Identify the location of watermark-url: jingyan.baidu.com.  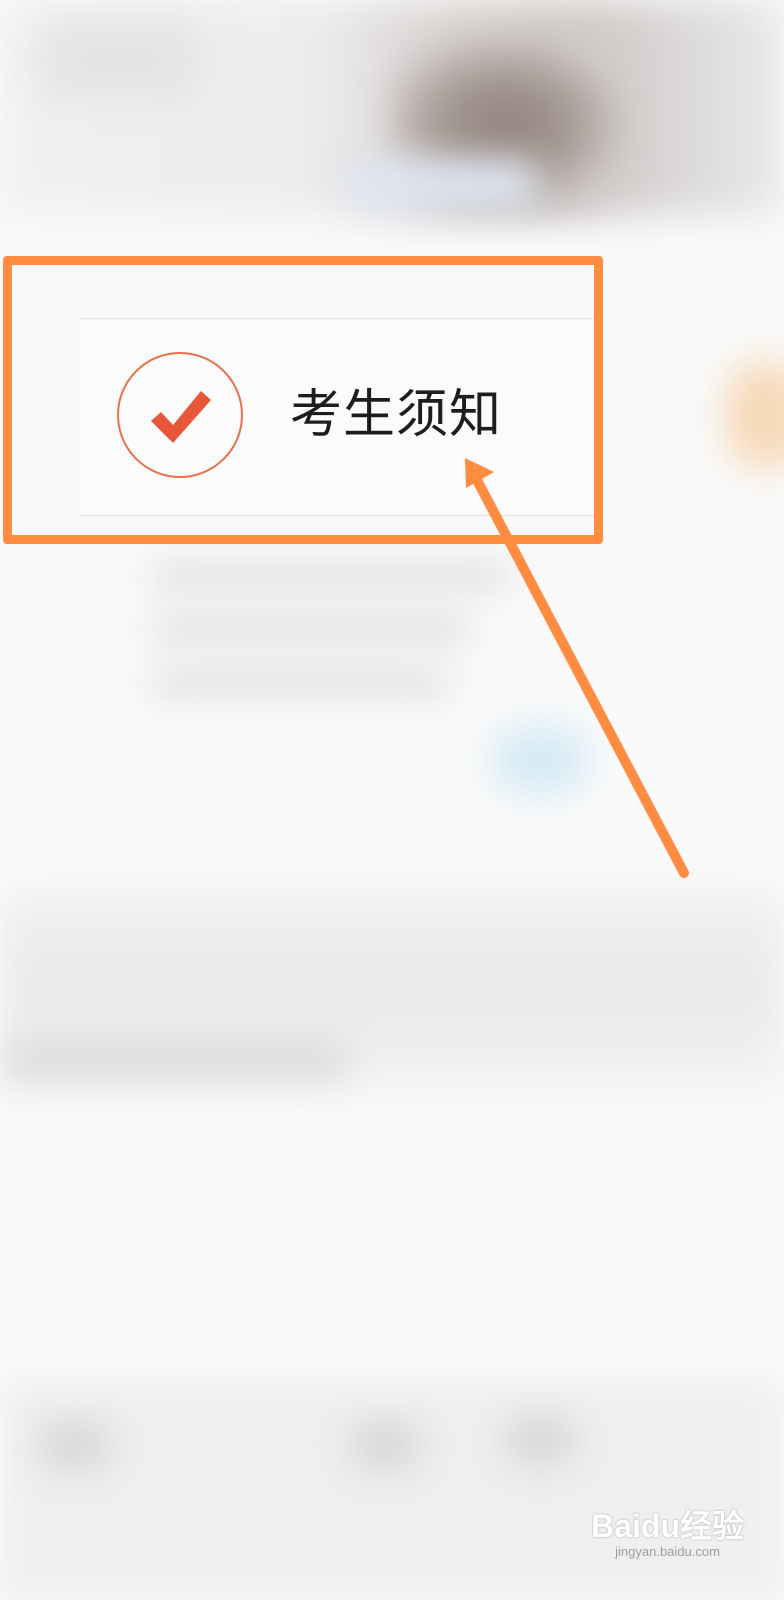
(667, 1551).